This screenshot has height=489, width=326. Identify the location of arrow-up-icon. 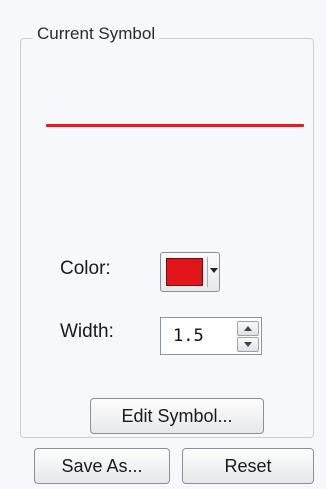
(248, 328).